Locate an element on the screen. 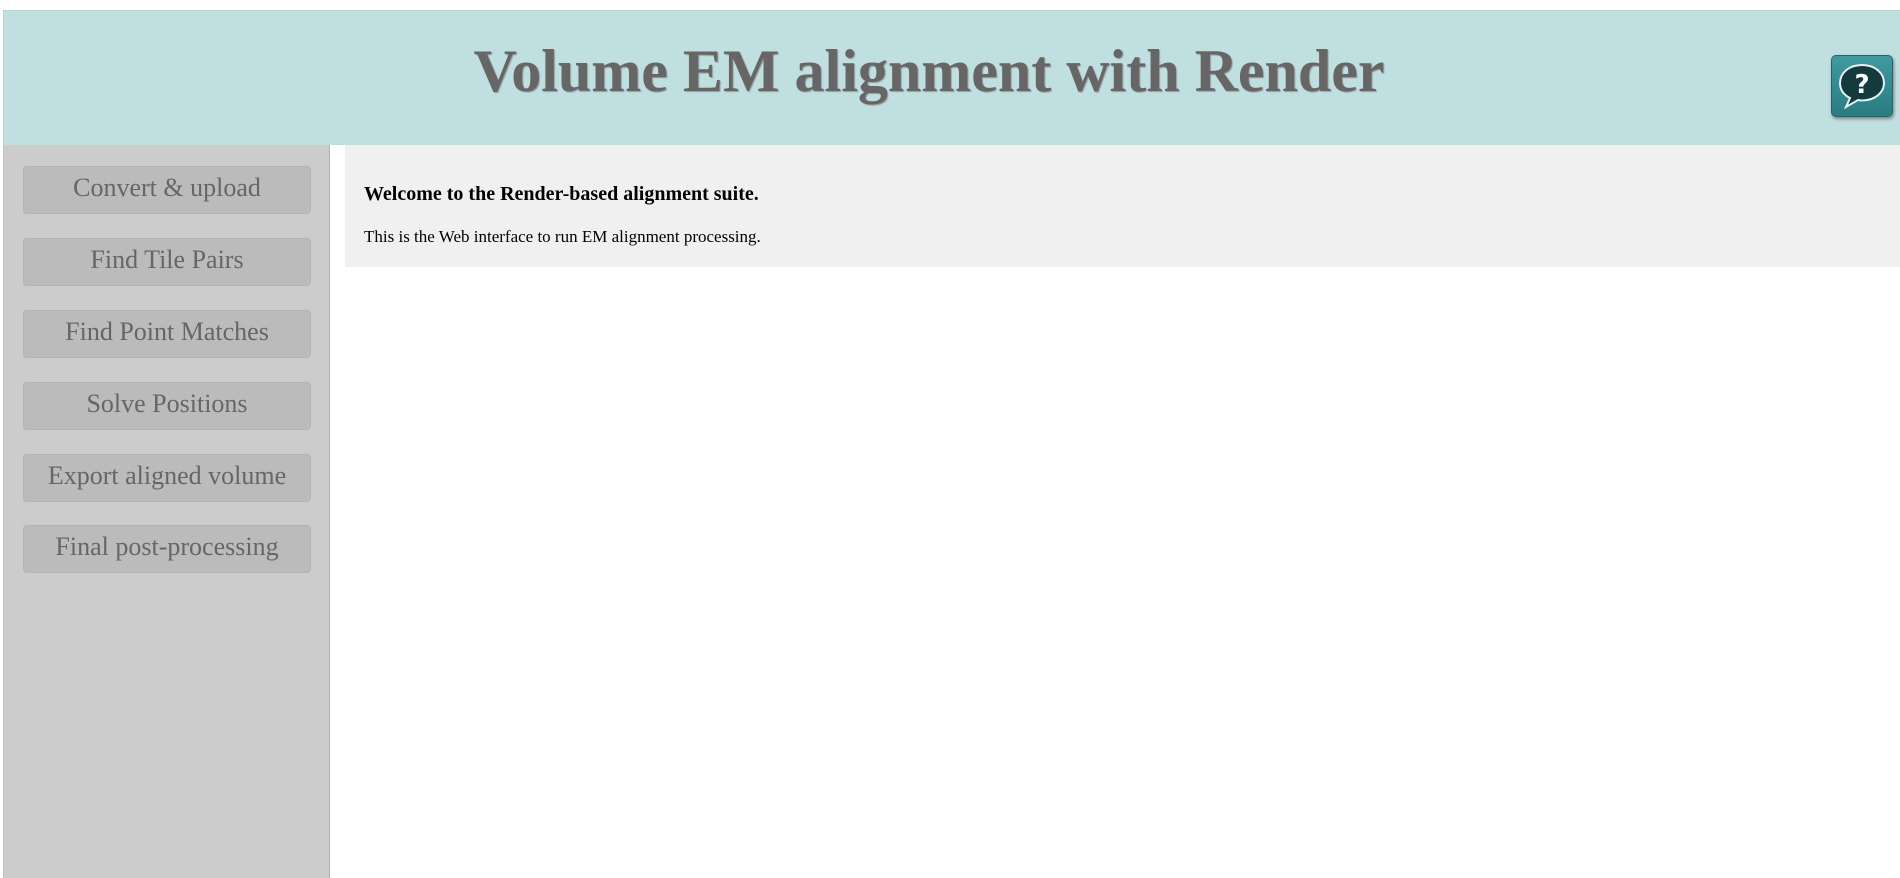 Image resolution: width=1900 pixels, height=878 pixels. nav-export-aligned-volume-button: Export aligned volume is located at coordinates (167, 478).